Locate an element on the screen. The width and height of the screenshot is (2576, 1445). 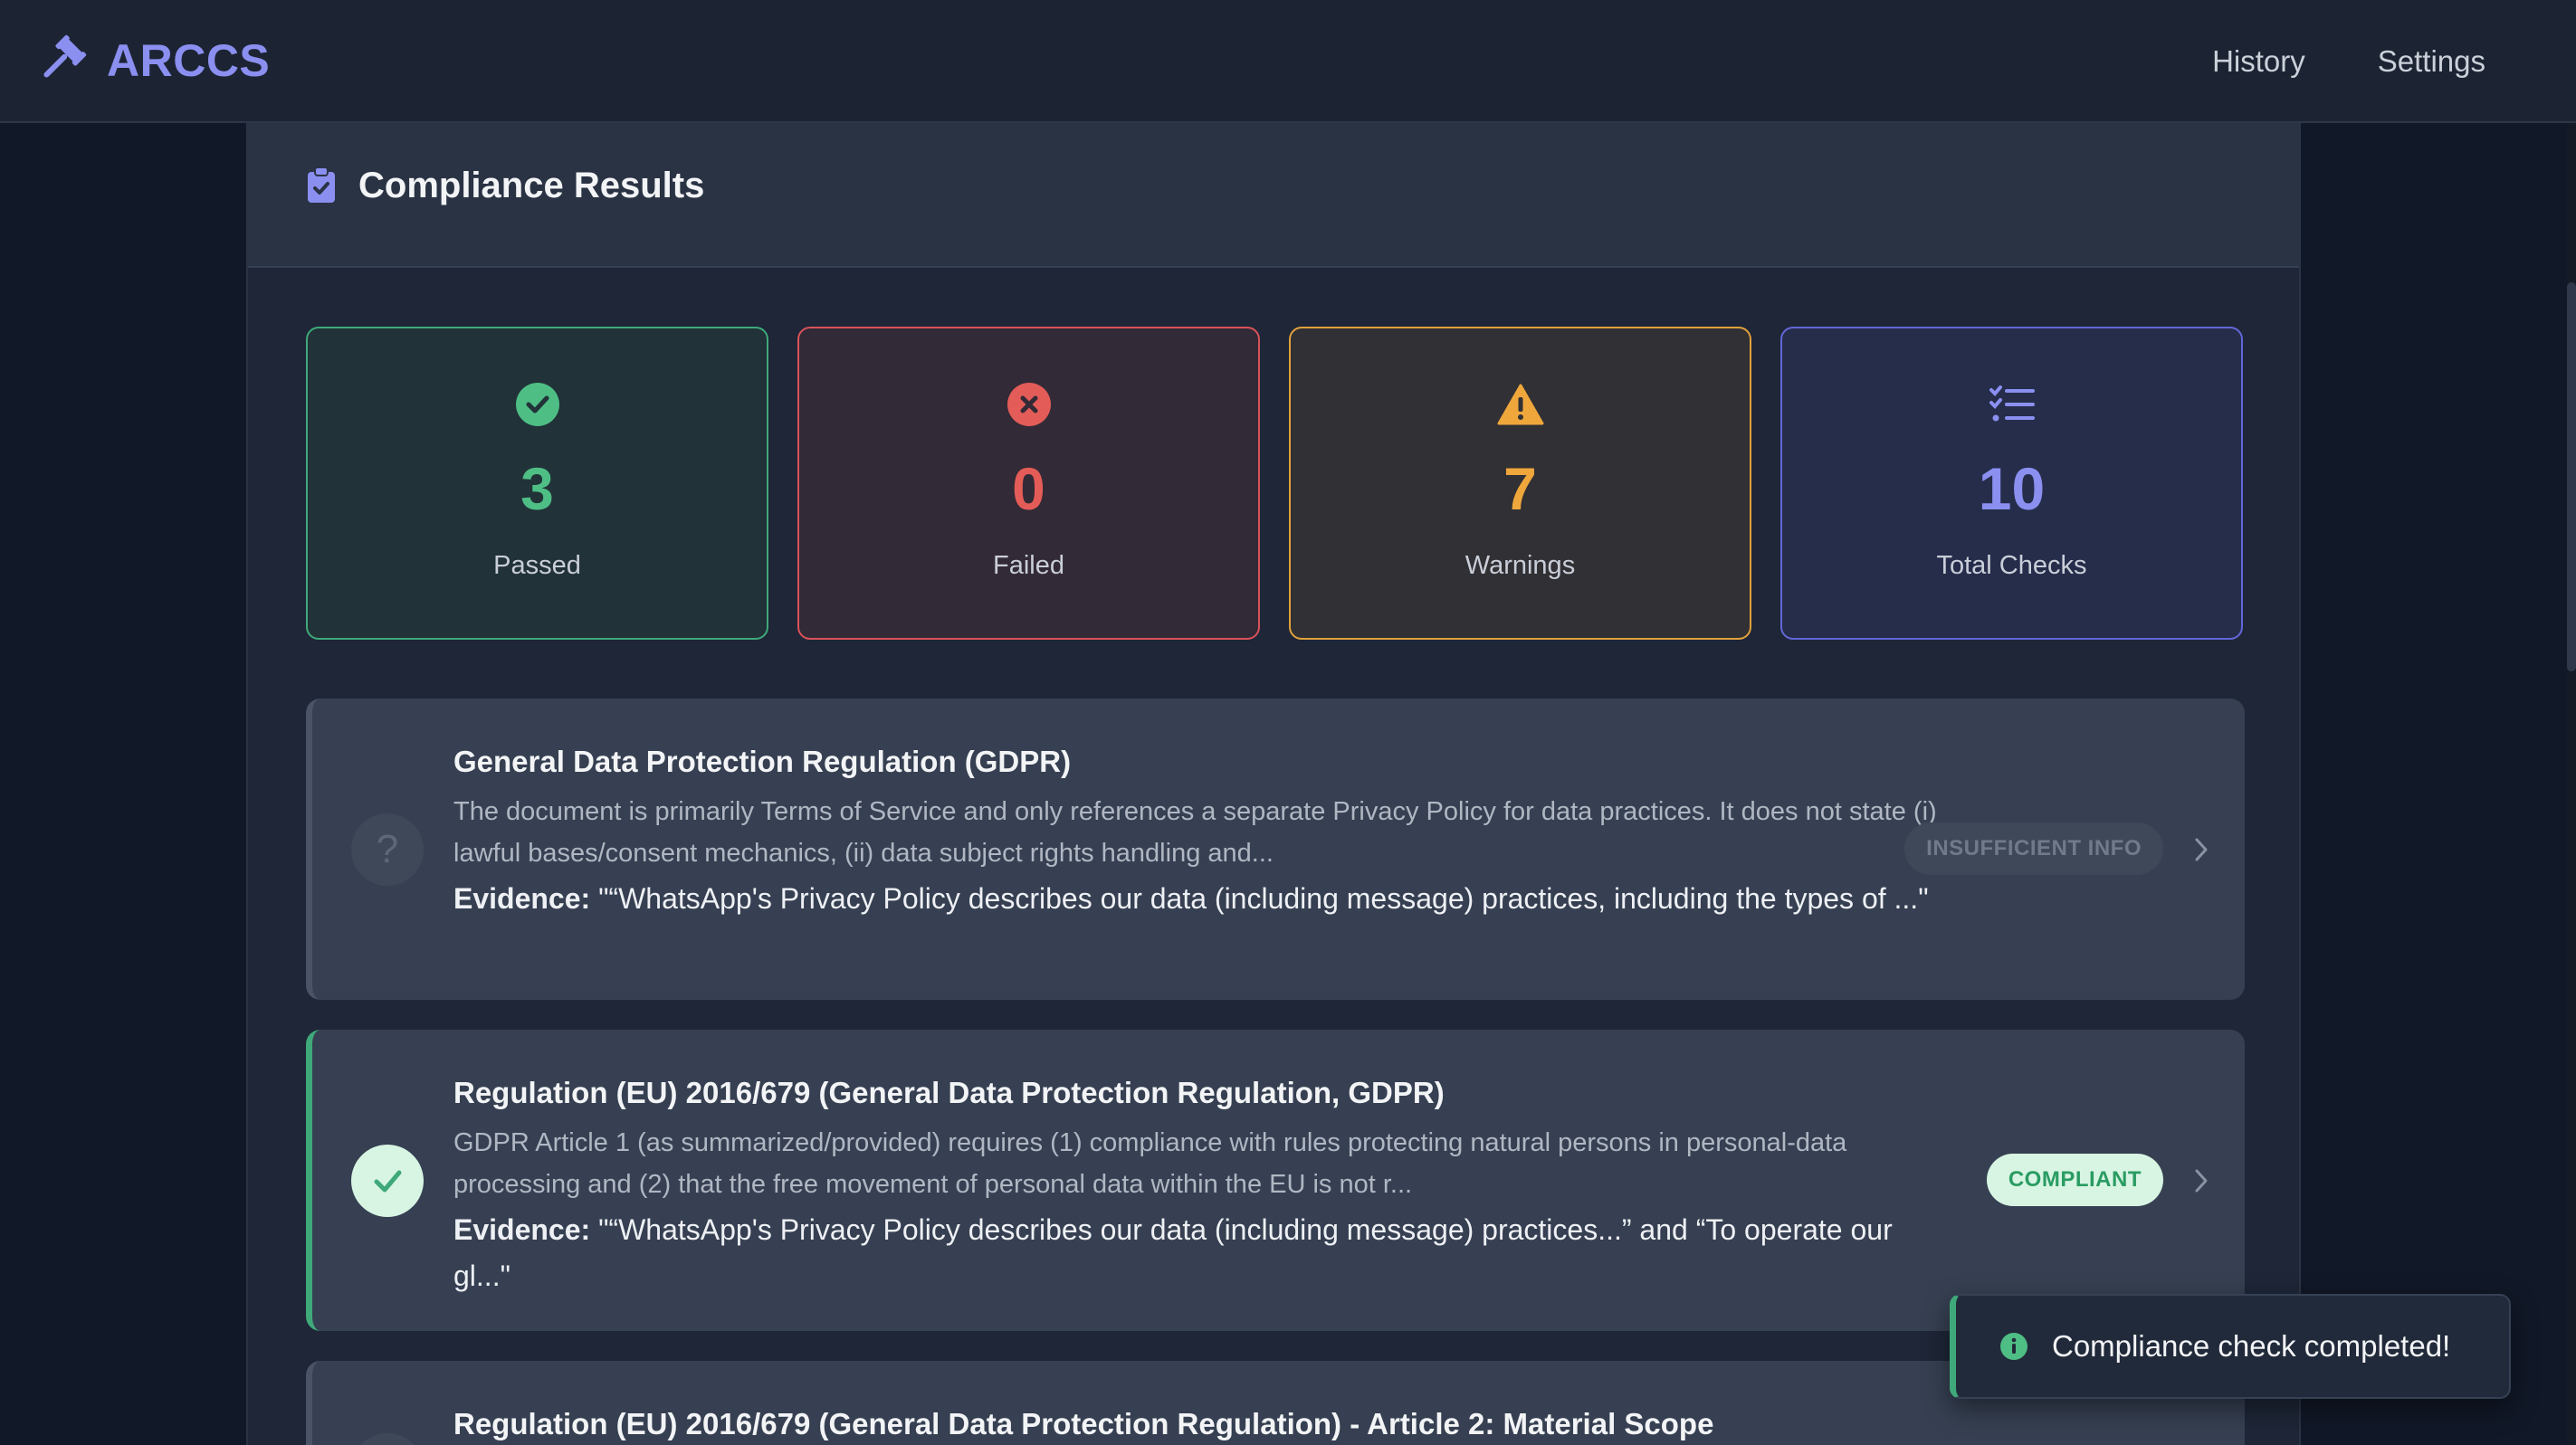
check-circle-icon is located at coordinates (537, 405).